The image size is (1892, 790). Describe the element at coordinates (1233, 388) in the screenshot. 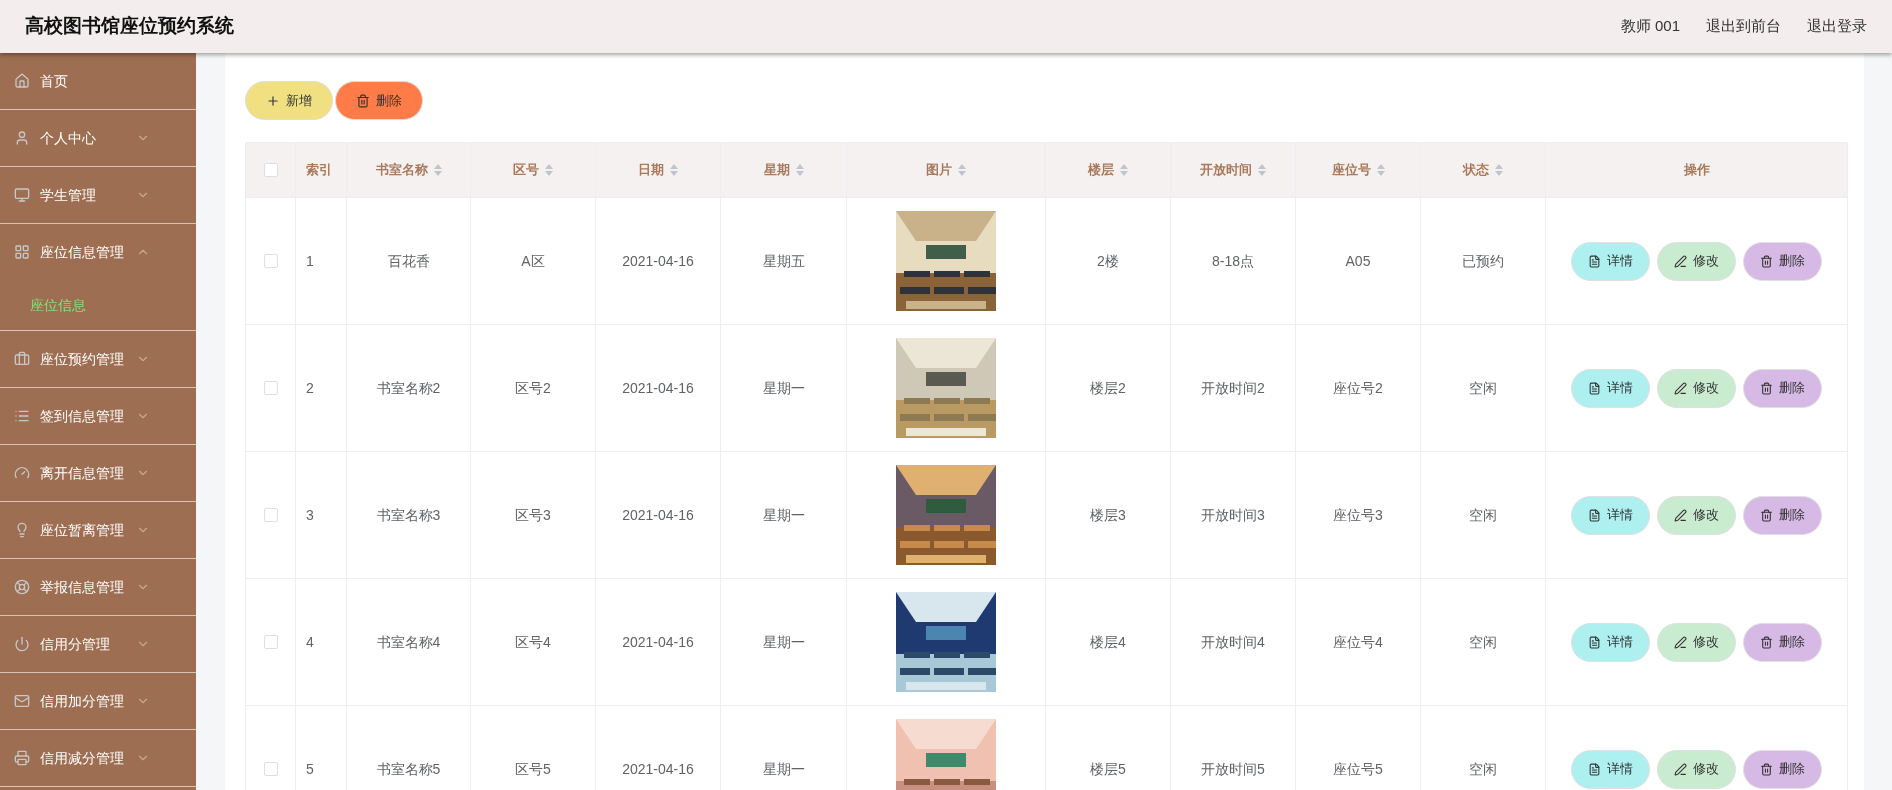

I see `table-cell-text: 开放时间2` at that location.